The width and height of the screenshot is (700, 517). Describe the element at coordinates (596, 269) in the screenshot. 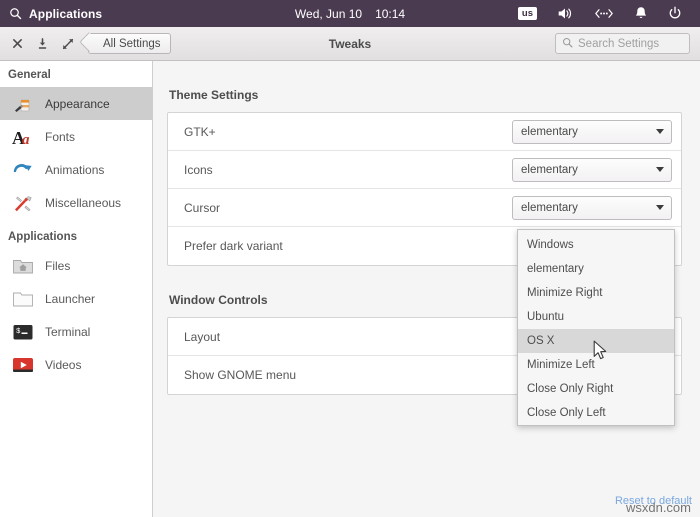

I see `dropdown-option-elementary: elementary` at that location.